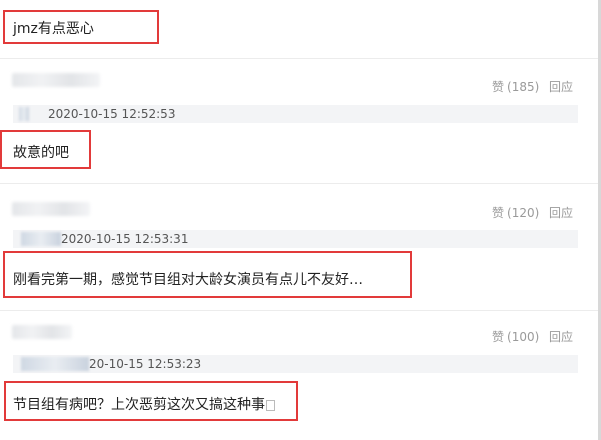 The image size is (601, 440). I want to click on timestamp: 2020-10-15 12:53:31, so click(125, 239).